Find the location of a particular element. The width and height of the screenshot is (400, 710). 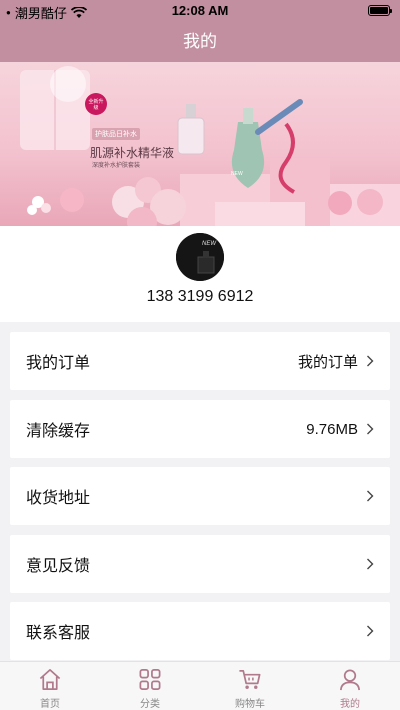

page-title: 我的 is located at coordinates (200, 41).